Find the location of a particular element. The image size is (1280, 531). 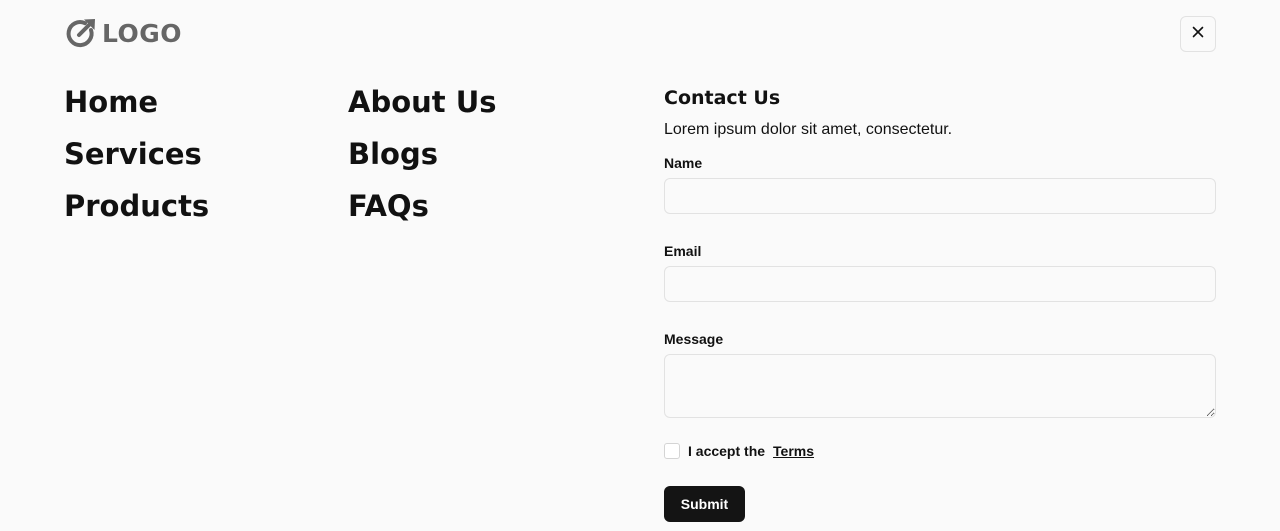

terms-link: Terms is located at coordinates (793, 451).